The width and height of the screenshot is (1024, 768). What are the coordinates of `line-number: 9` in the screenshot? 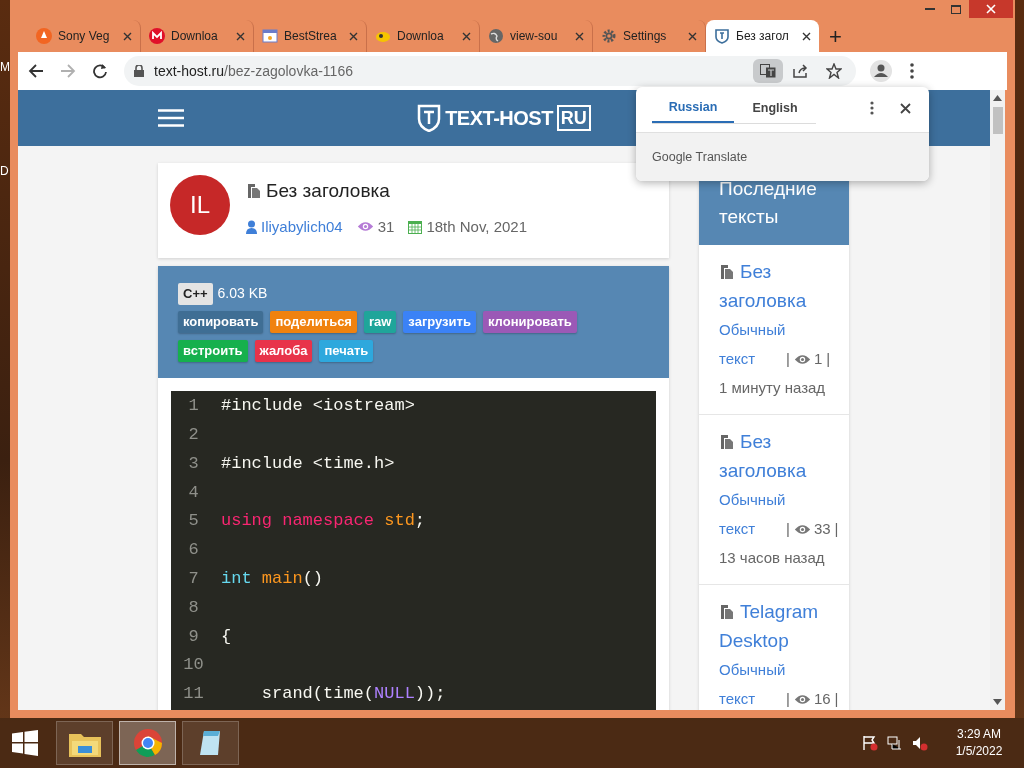 It's located at (193, 636).